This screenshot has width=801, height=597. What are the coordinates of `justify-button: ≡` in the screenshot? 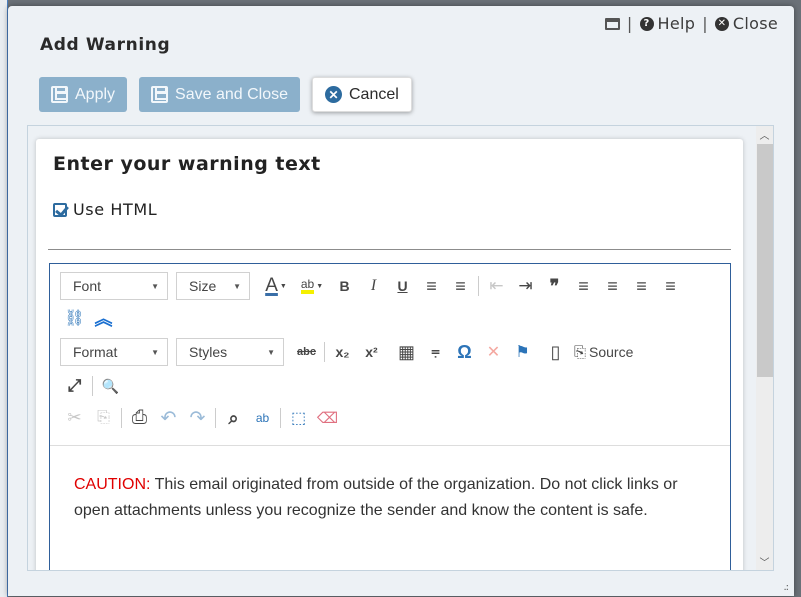 It's located at (670, 286).